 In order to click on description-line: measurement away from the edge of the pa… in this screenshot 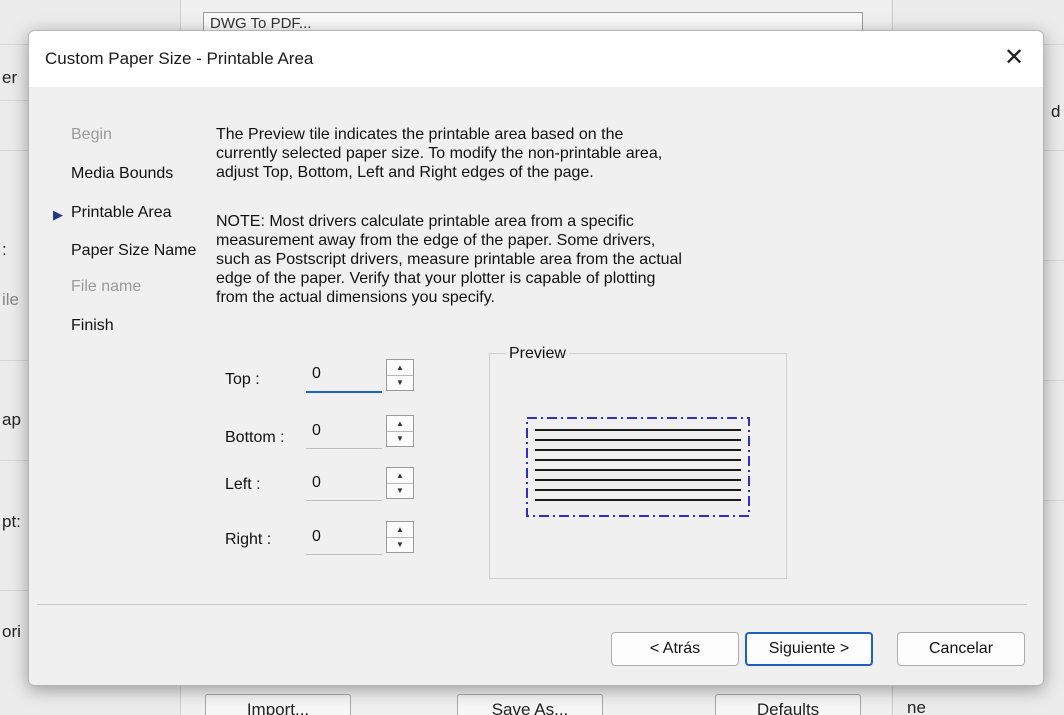, I will do `click(436, 240)`.